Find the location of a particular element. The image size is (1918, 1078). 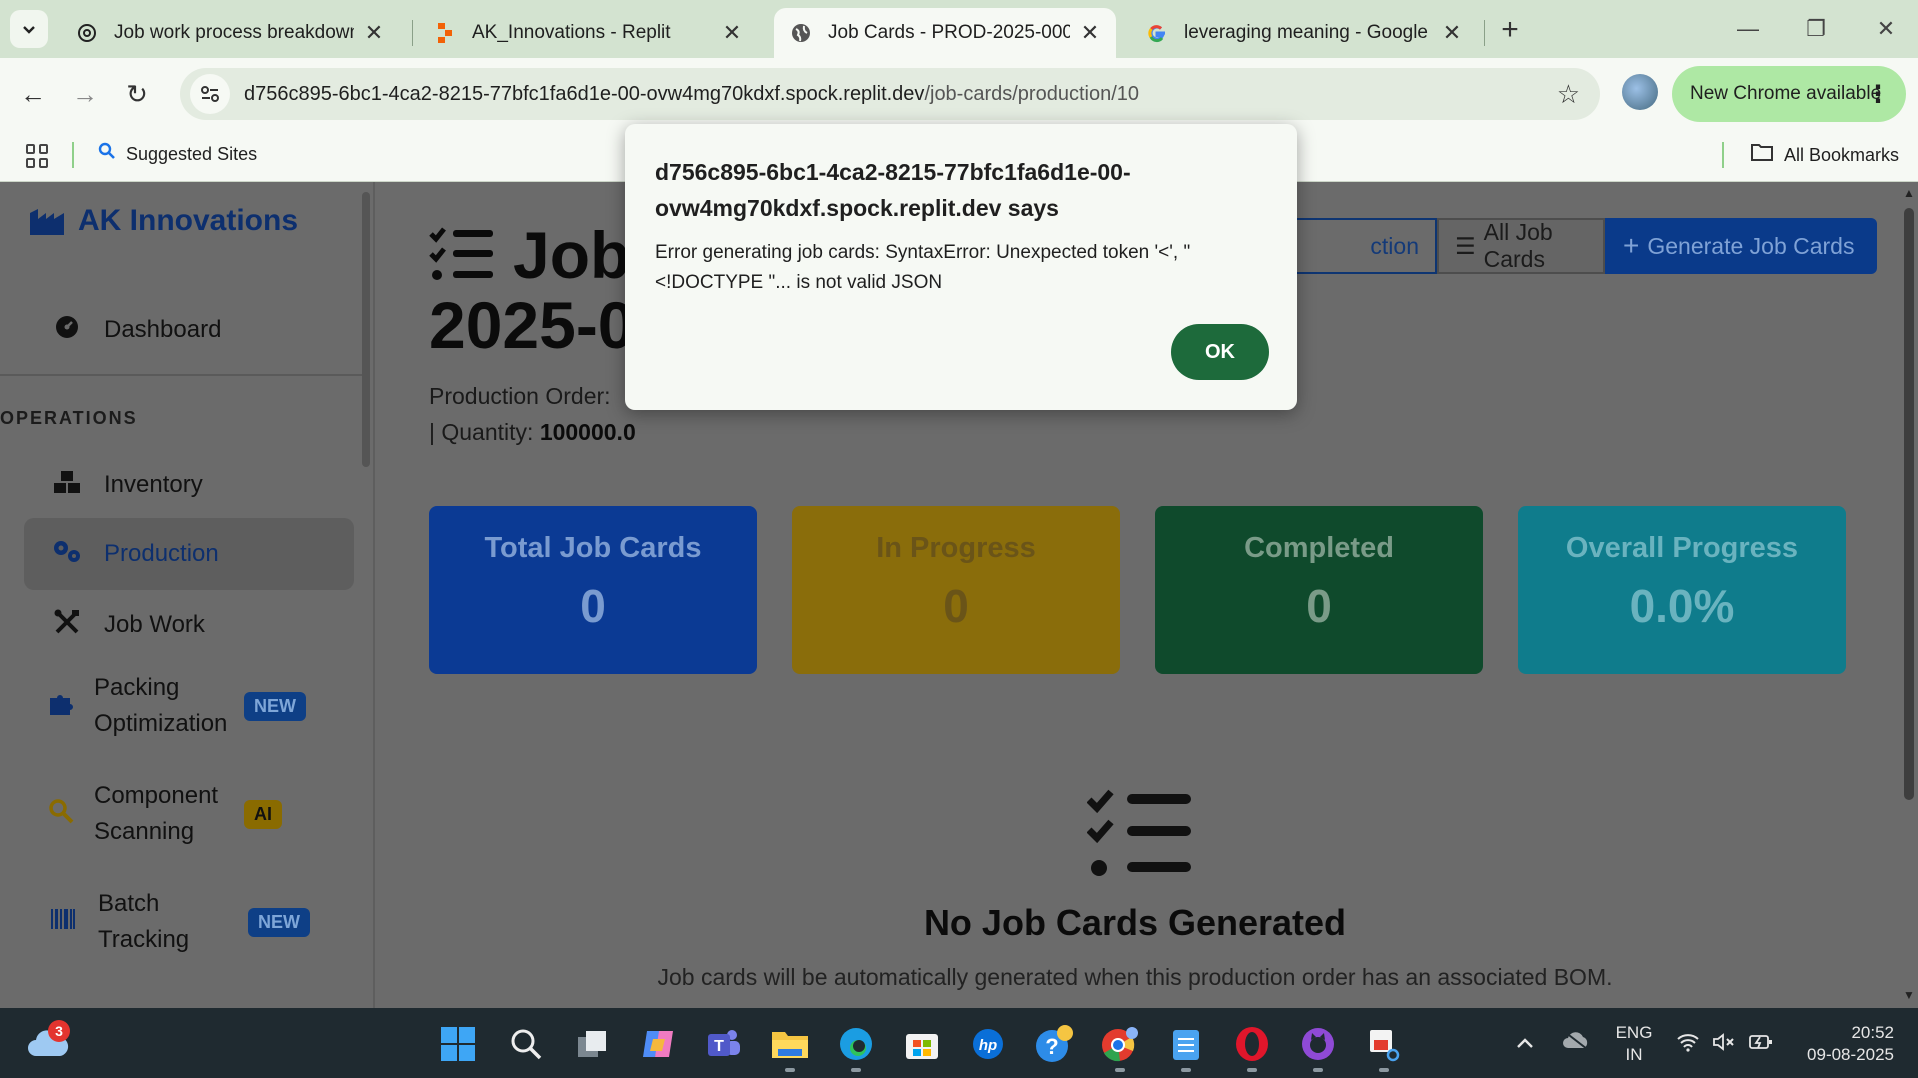

edge-button is located at coordinates (856, 1044).